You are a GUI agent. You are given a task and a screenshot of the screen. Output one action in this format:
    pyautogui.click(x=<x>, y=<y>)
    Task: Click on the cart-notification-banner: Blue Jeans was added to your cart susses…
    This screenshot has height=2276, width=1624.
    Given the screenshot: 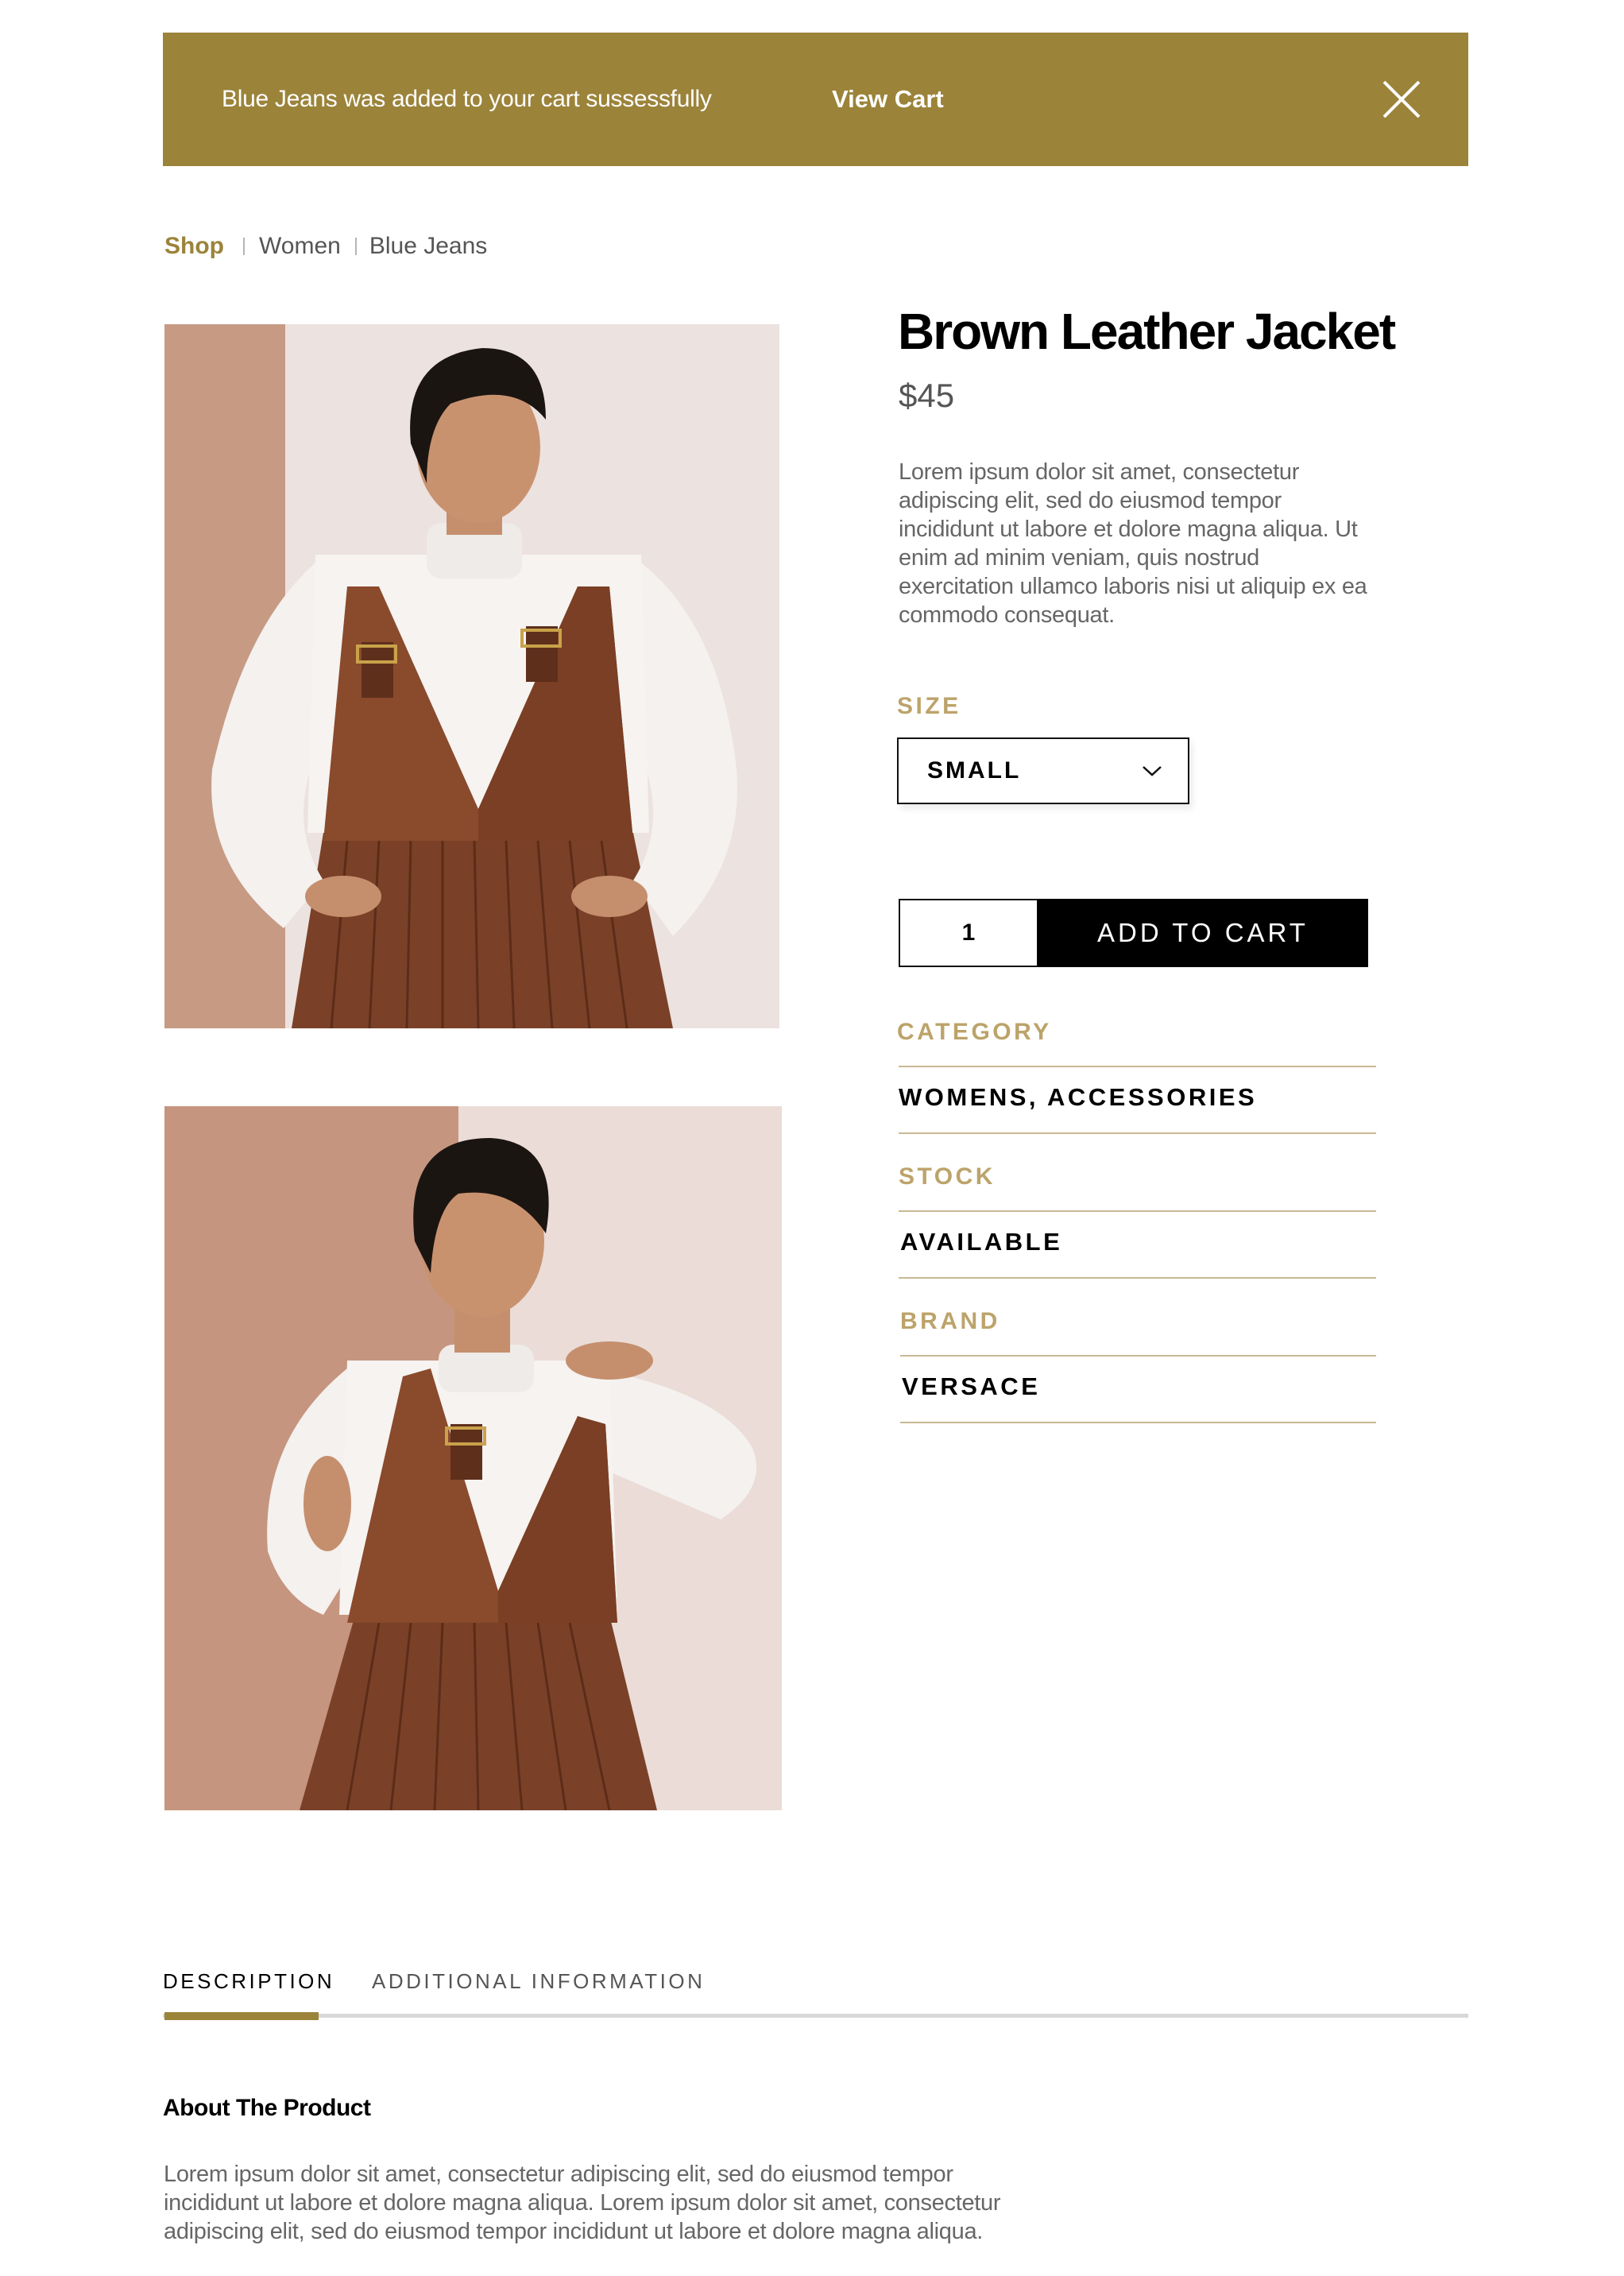 What is the action you would take?
    pyautogui.click(x=815, y=99)
    